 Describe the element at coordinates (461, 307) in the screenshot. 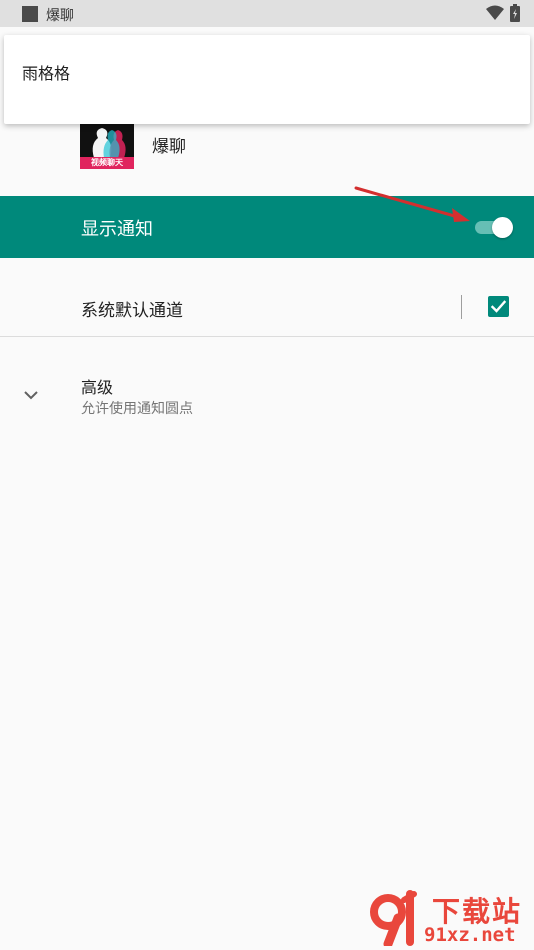

I see `channel-divider` at that location.